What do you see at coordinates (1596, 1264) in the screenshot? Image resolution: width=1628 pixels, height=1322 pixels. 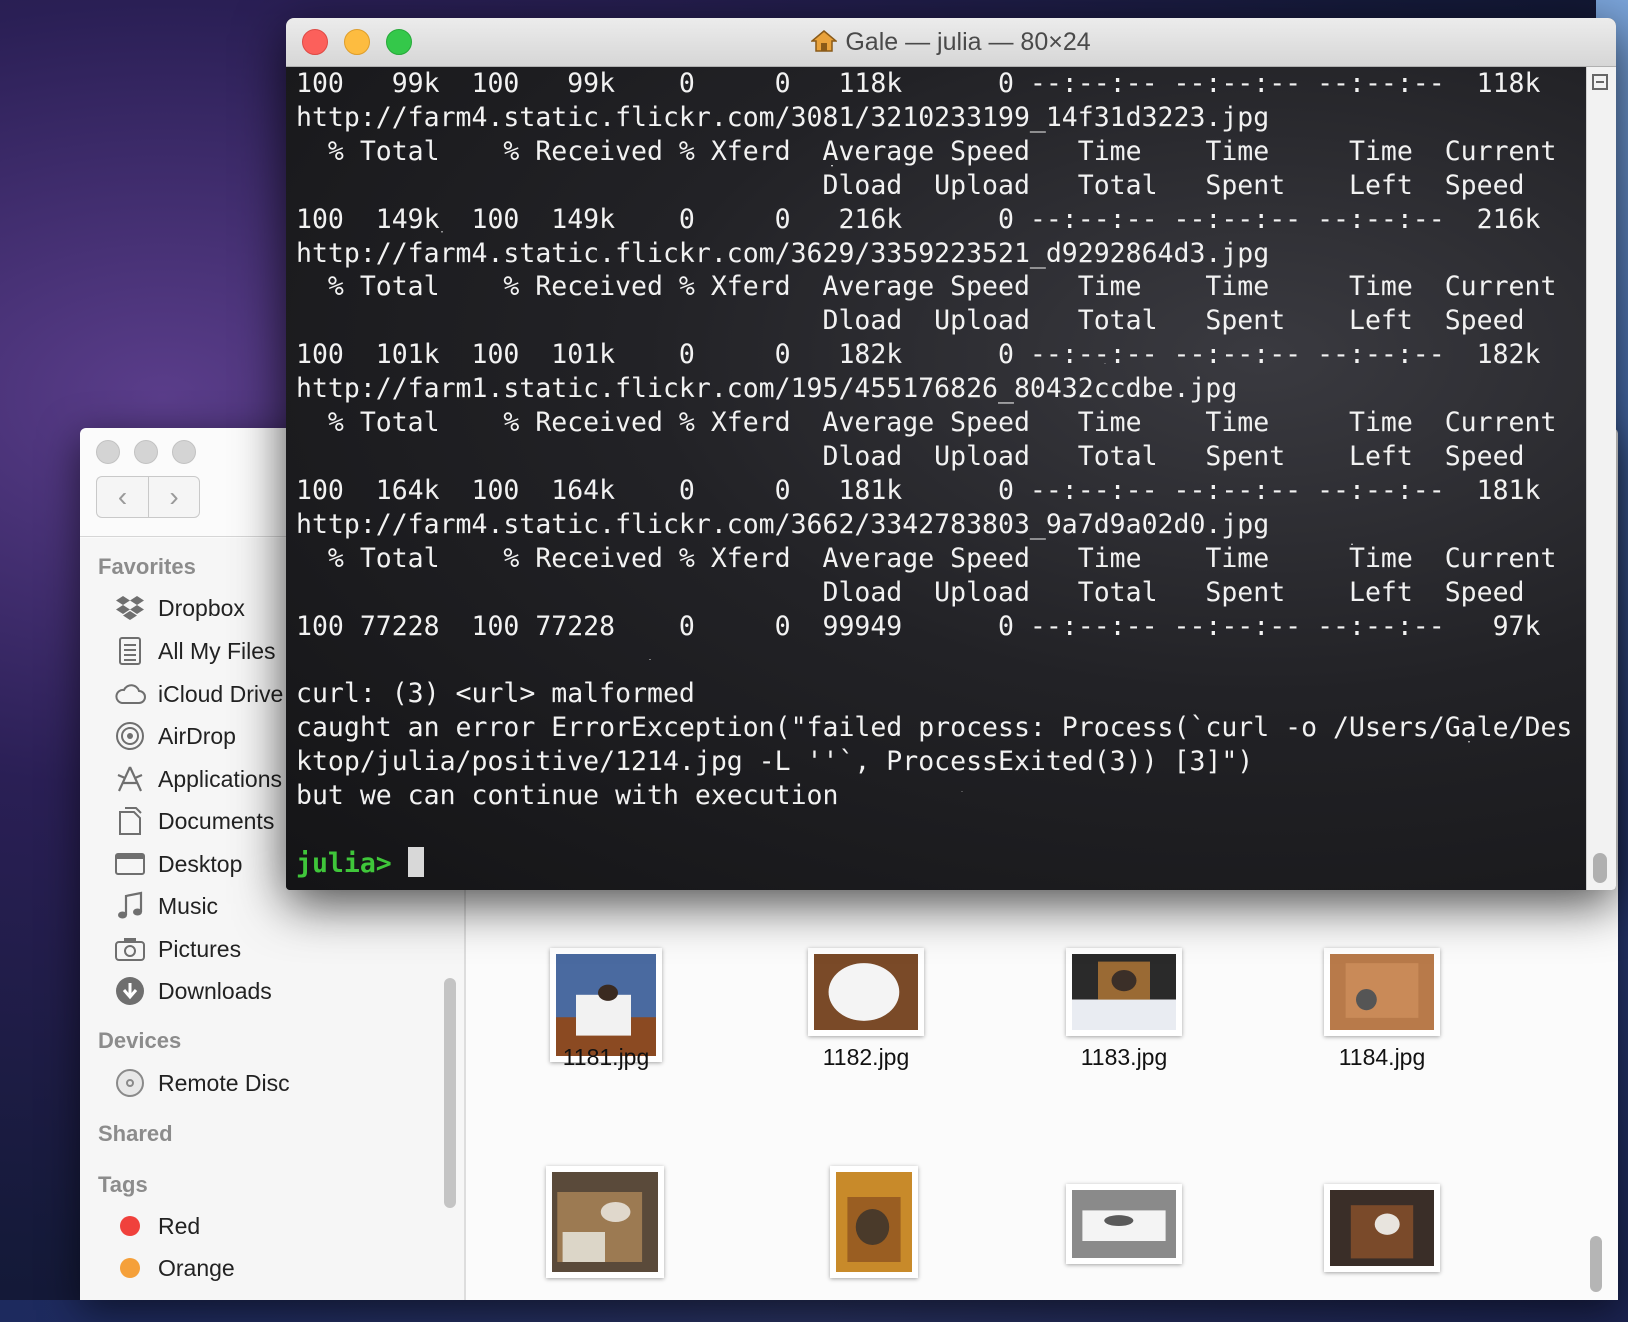 I see `file-grid-scrollbar` at bounding box center [1596, 1264].